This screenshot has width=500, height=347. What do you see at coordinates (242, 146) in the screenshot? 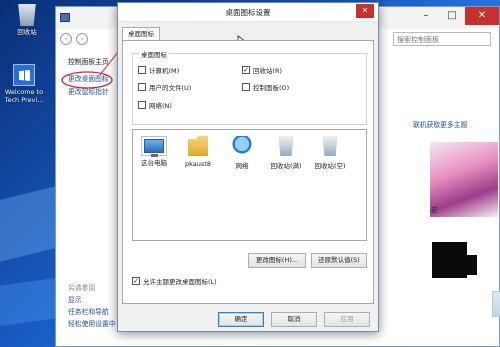
I see `network-icon` at bounding box center [242, 146].